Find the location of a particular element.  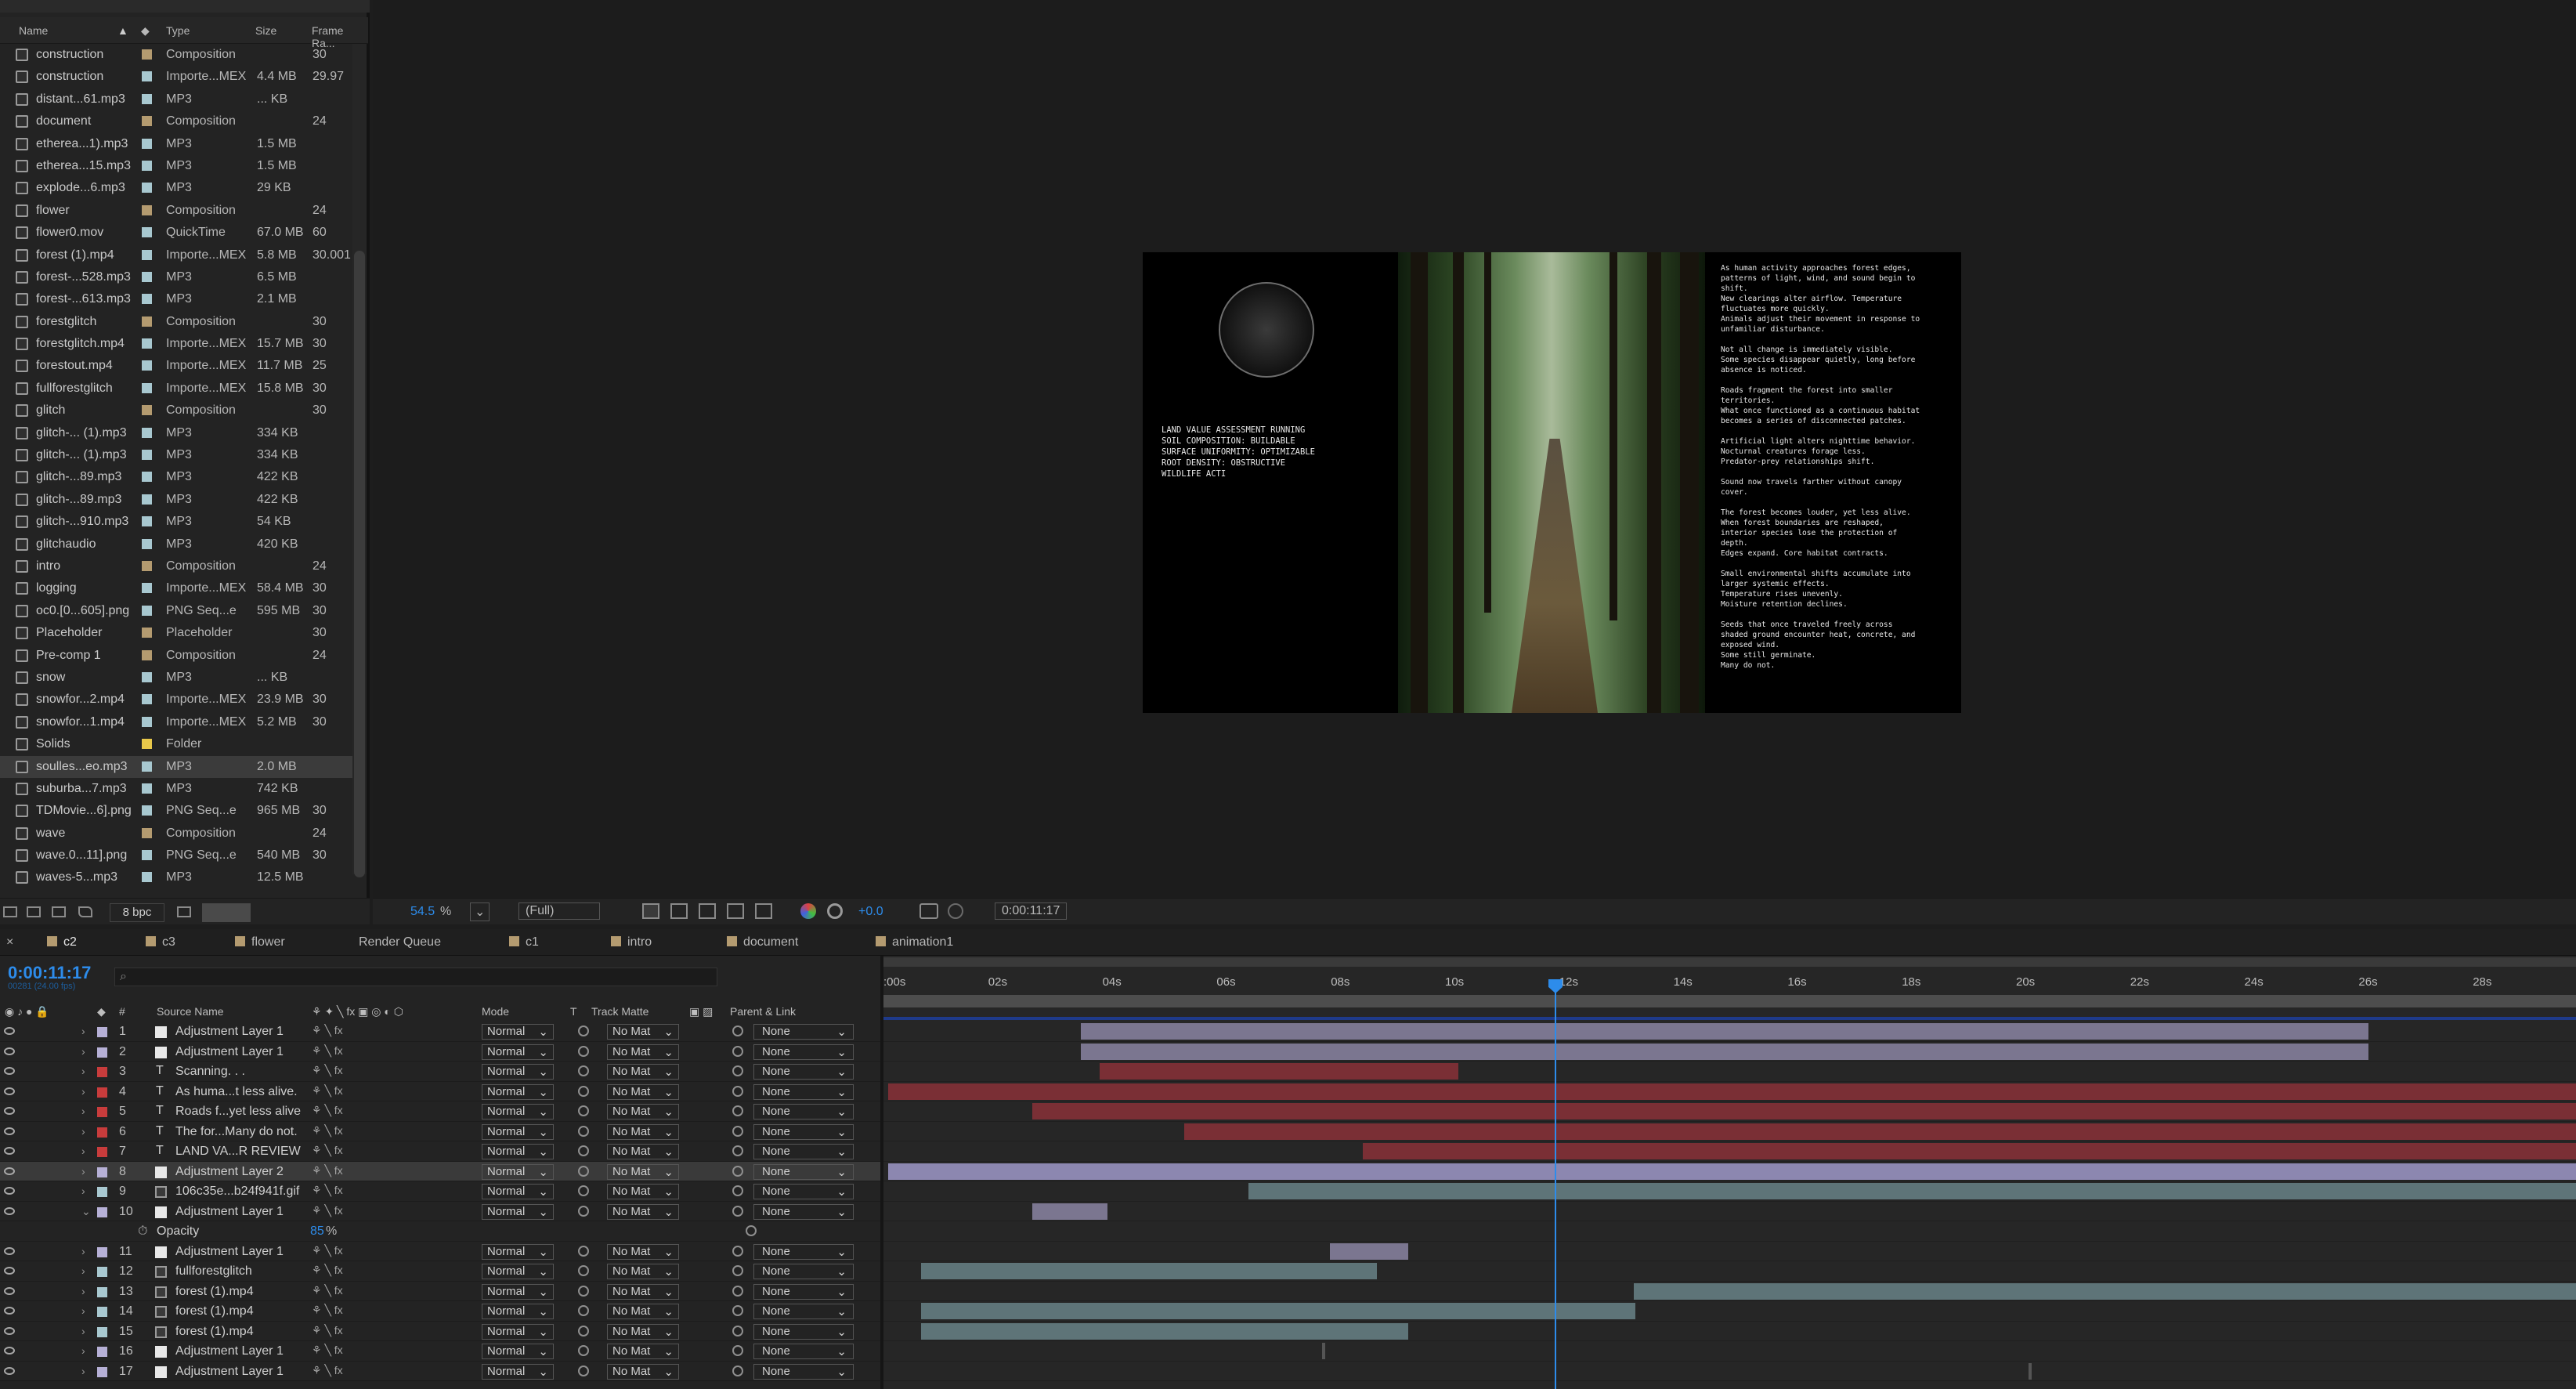

av-switches-icon: ◉ ♪ ● 🔒 is located at coordinates (27, 1011).